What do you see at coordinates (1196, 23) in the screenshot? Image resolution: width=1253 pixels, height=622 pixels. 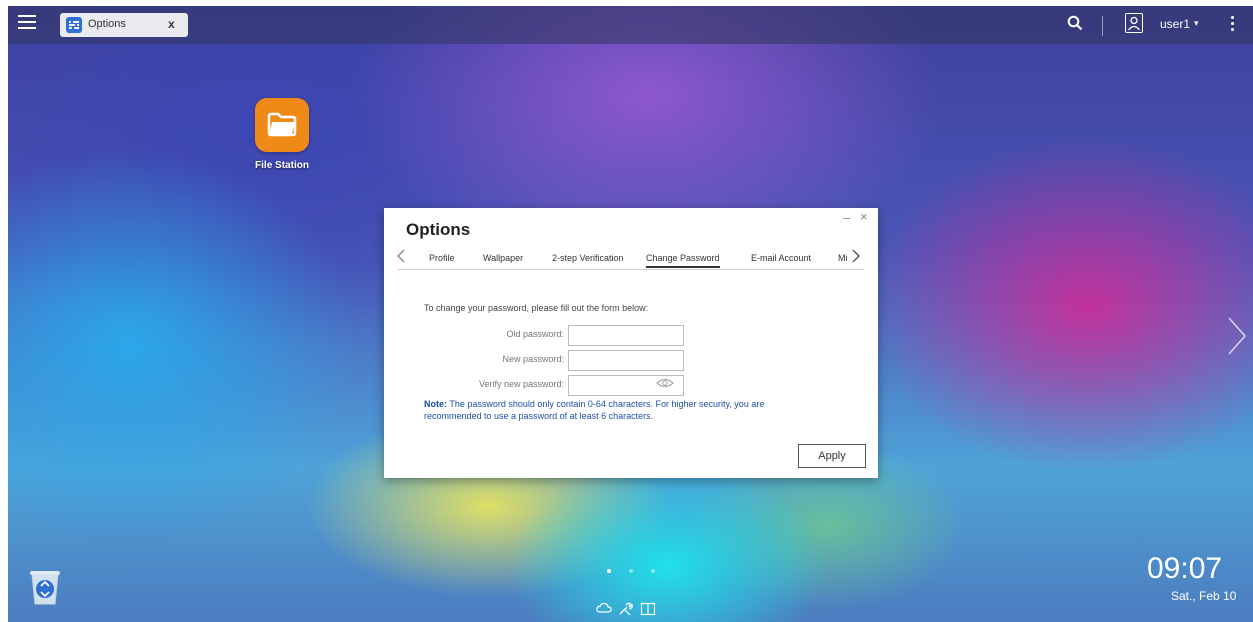 I see `user-menu-chevron-icon: ▾` at bounding box center [1196, 23].